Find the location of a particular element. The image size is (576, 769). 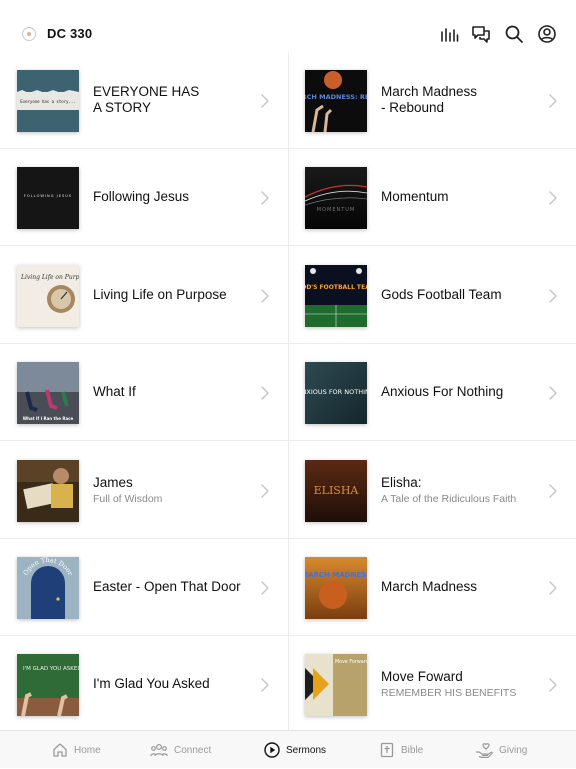

series-title: James is located at coordinates (113, 482).